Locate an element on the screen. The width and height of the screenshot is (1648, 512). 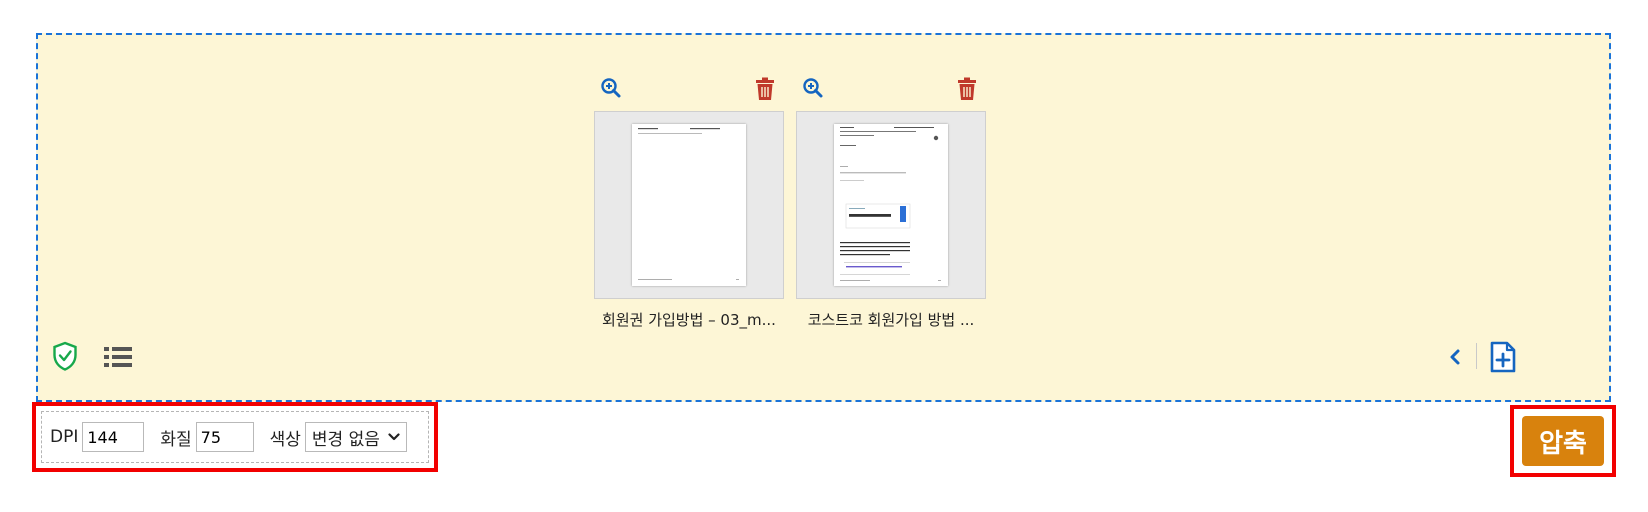
chevron-down-icon is located at coordinates (394, 437).